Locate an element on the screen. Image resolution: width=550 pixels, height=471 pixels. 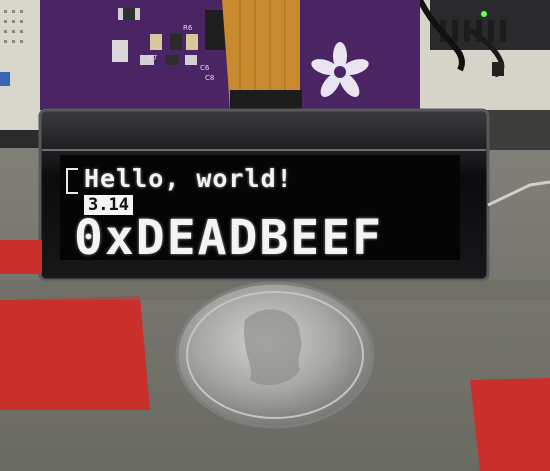
red-tape-left is located at coordinates (75, 353).